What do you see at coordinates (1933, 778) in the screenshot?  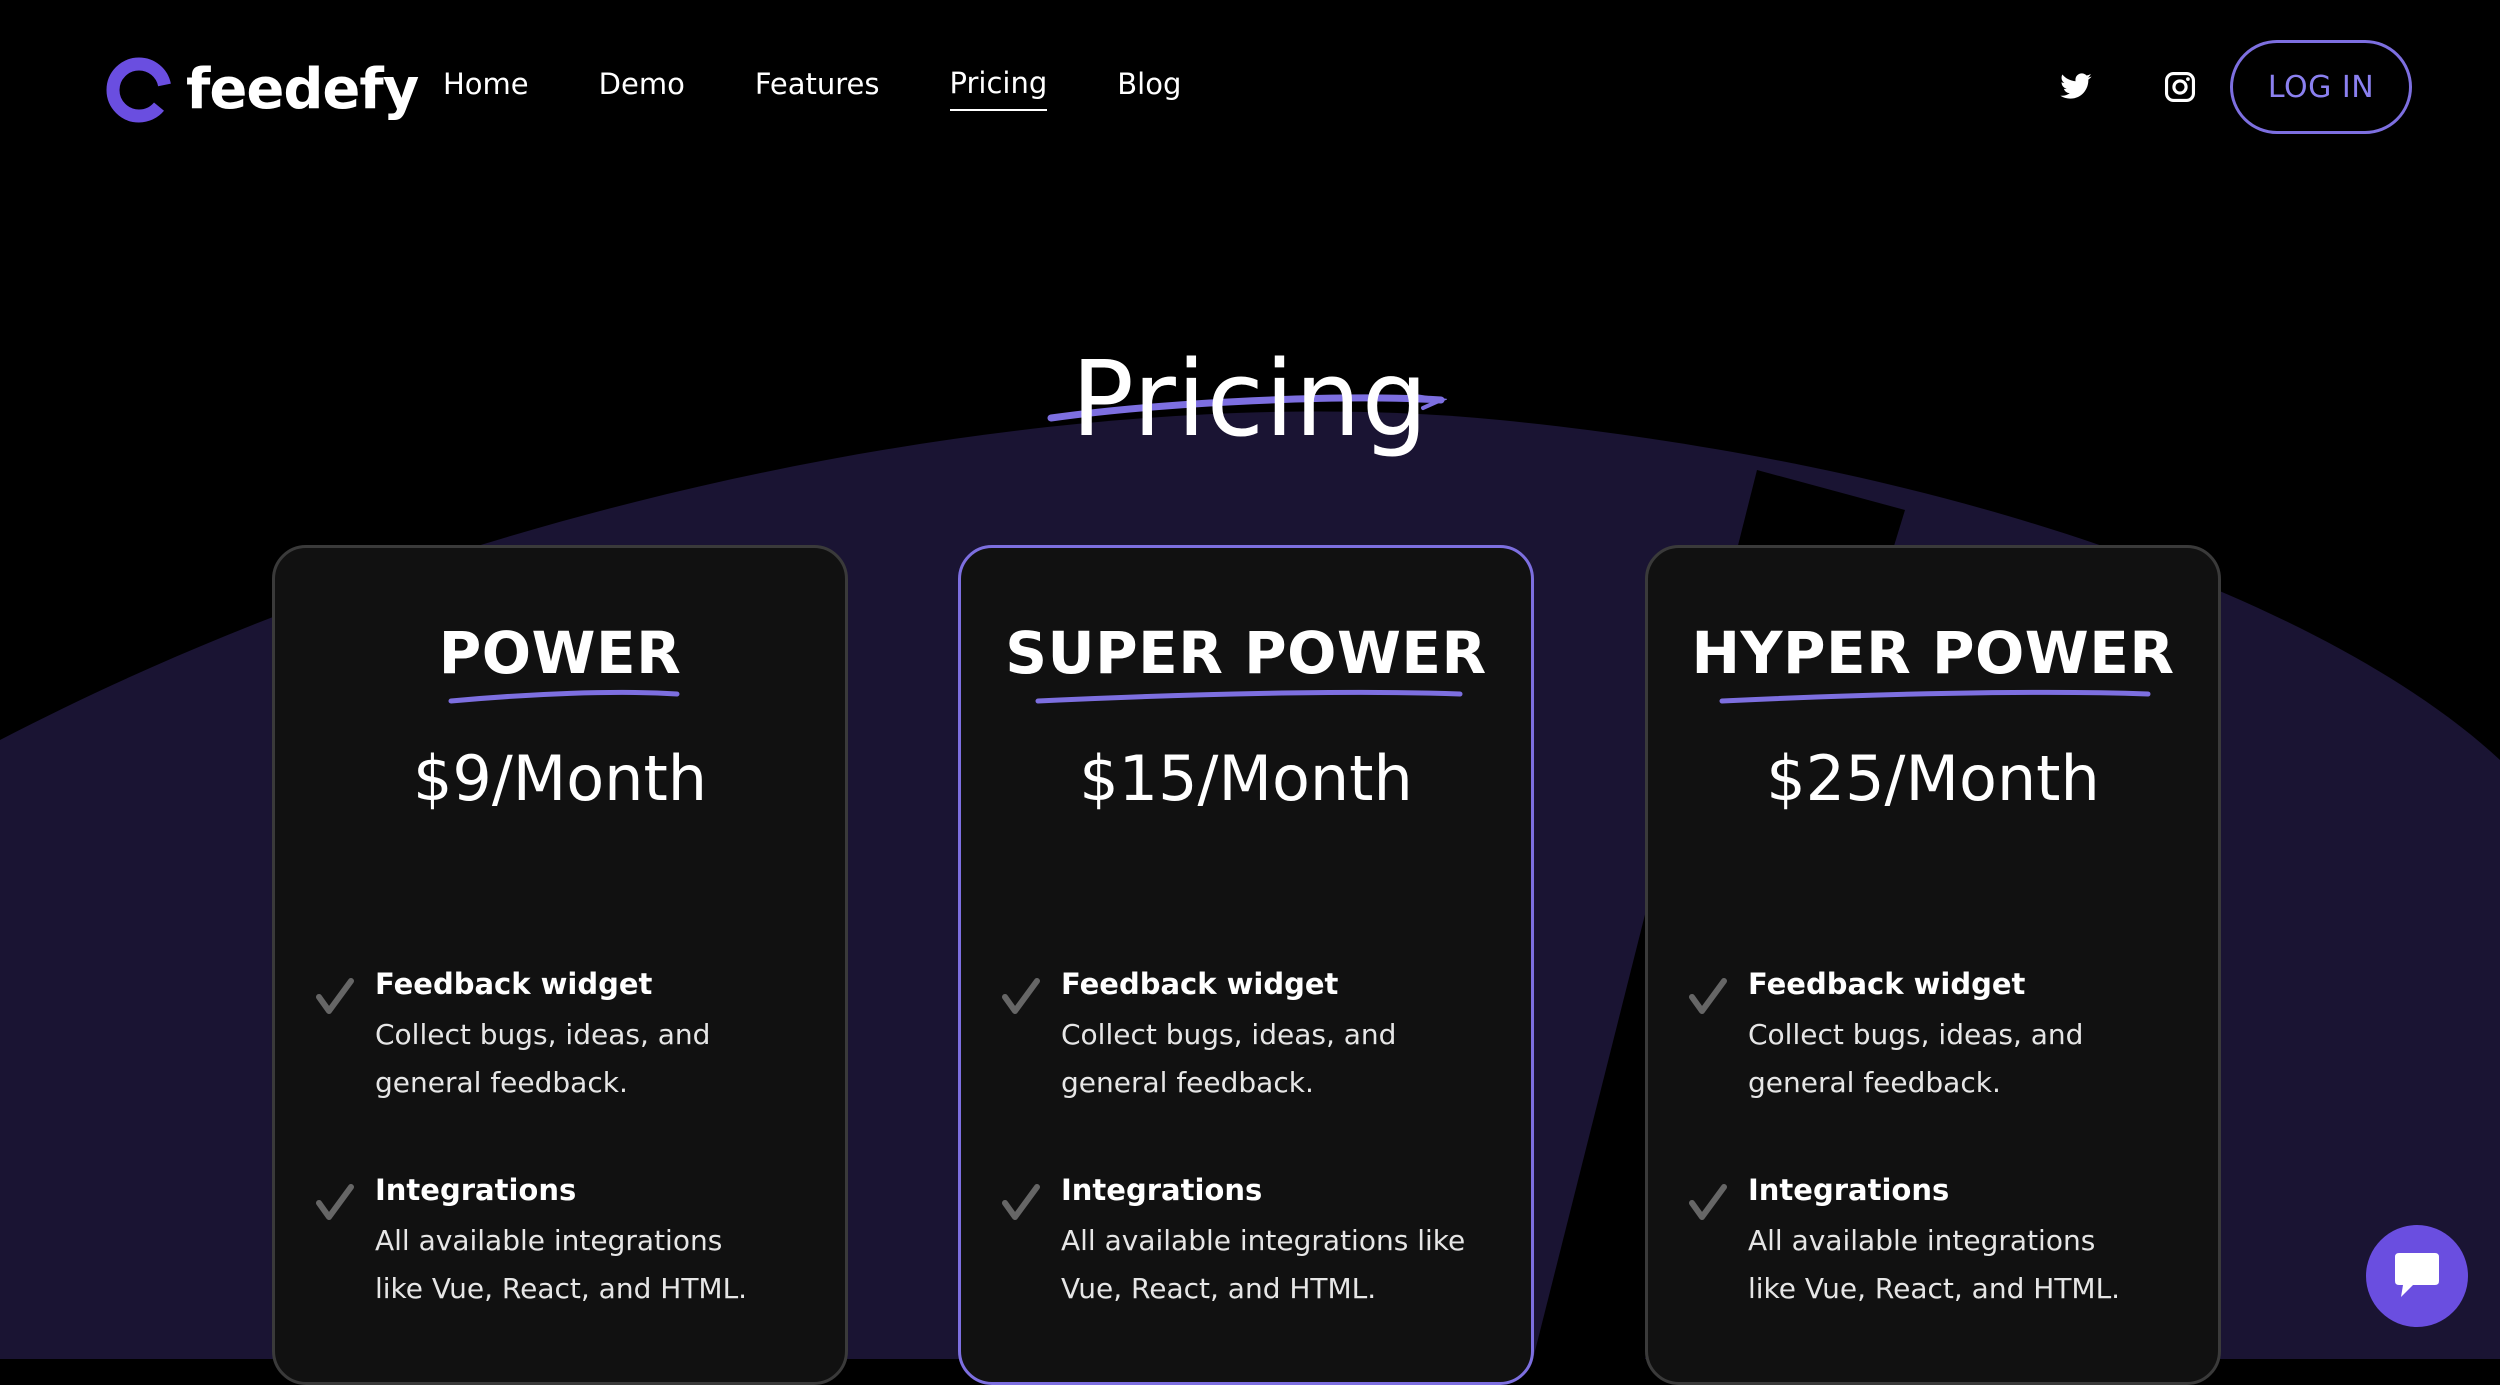 I see `plan-price: $25/Month` at bounding box center [1933, 778].